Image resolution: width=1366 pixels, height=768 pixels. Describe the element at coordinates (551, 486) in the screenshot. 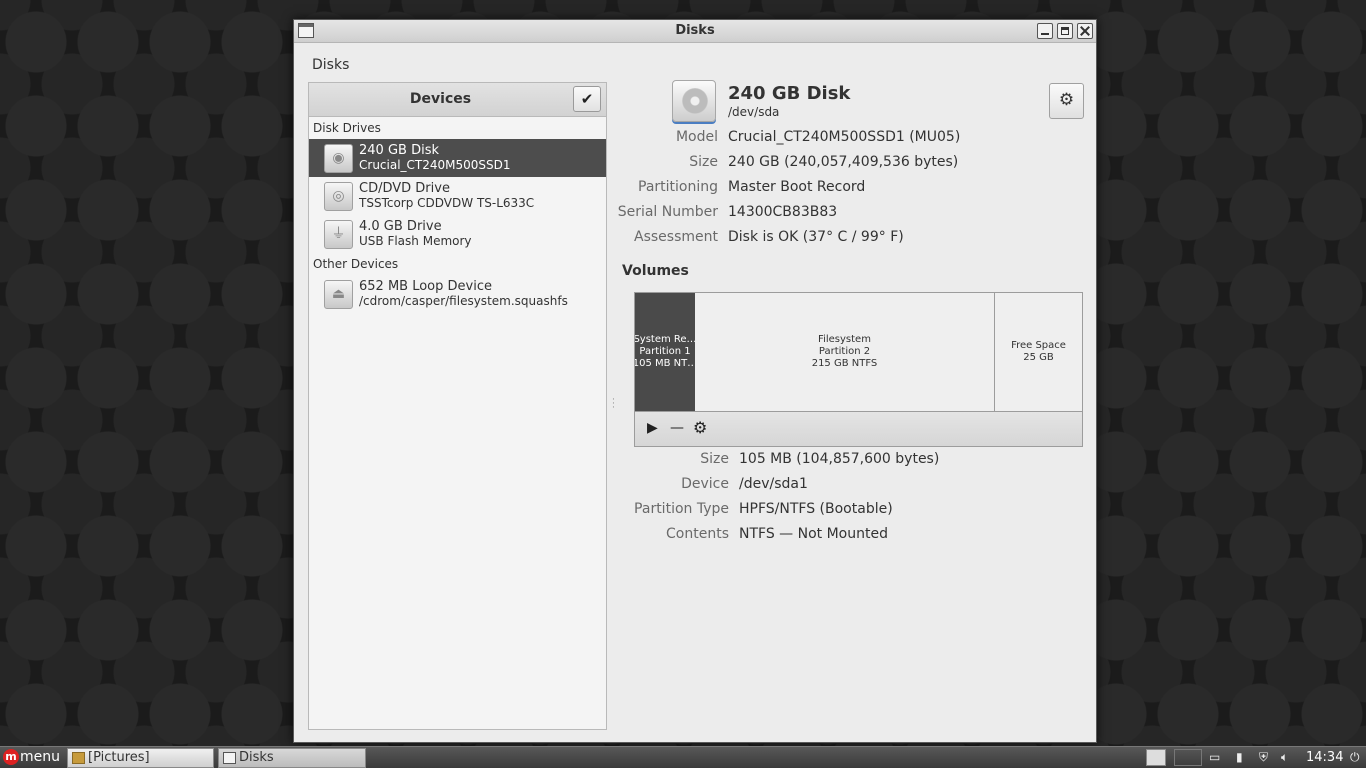

I see `vol-prop-device: Device /dev/sda1` at that location.